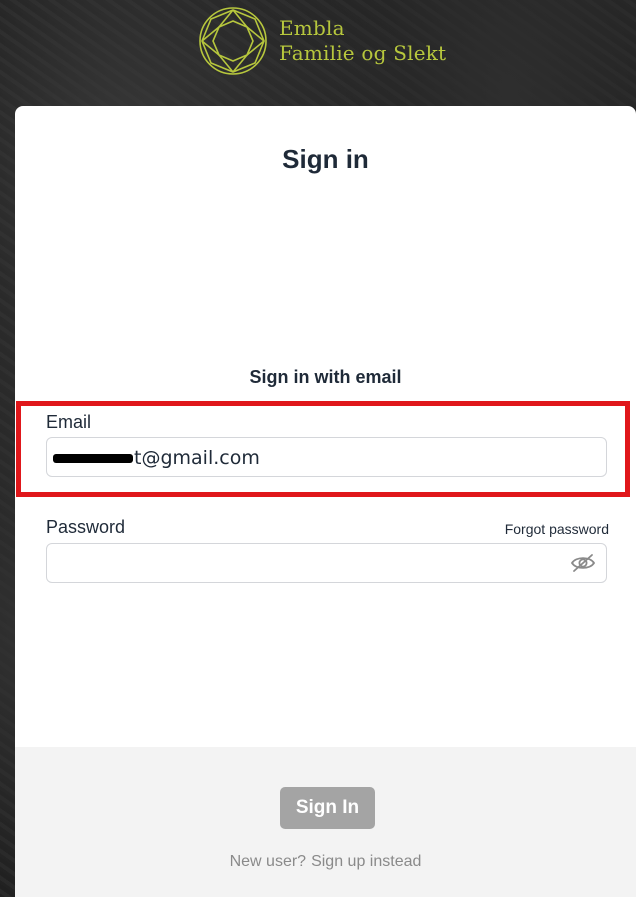  What do you see at coordinates (233, 41) in the screenshot?
I see `gem-circle-logo` at bounding box center [233, 41].